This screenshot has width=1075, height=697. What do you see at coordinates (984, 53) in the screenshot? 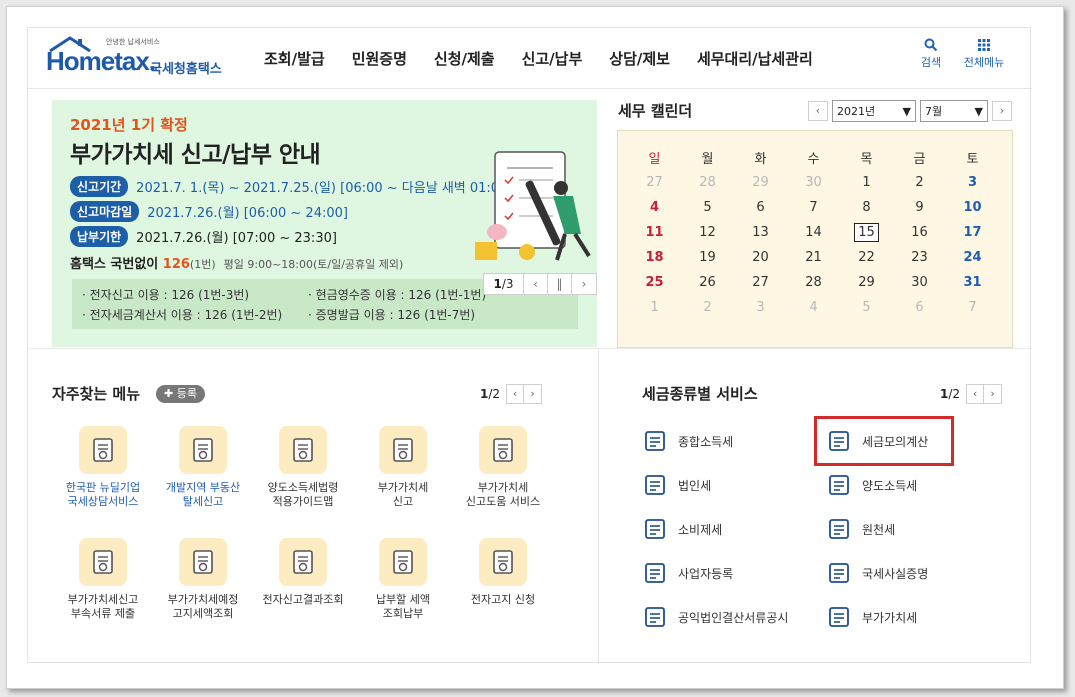
I see `full-menu-button: 전체메뉴` at bounding box center [984, 53].